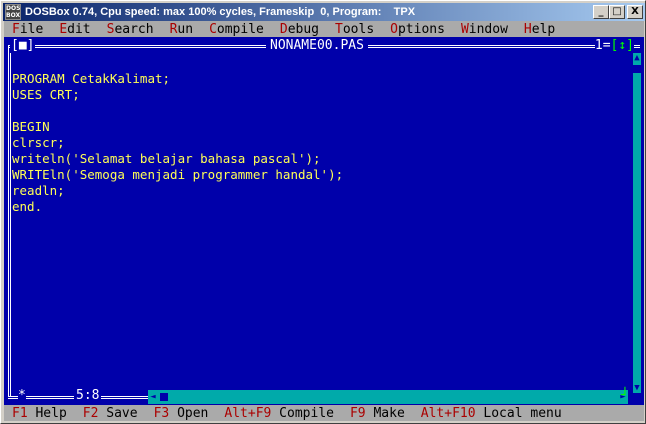 This screenshot has height=424, width=646. Describe the element at coordinates (625, 396) in the screenshot. I see `resize-corner-icon: ┘` at that location.